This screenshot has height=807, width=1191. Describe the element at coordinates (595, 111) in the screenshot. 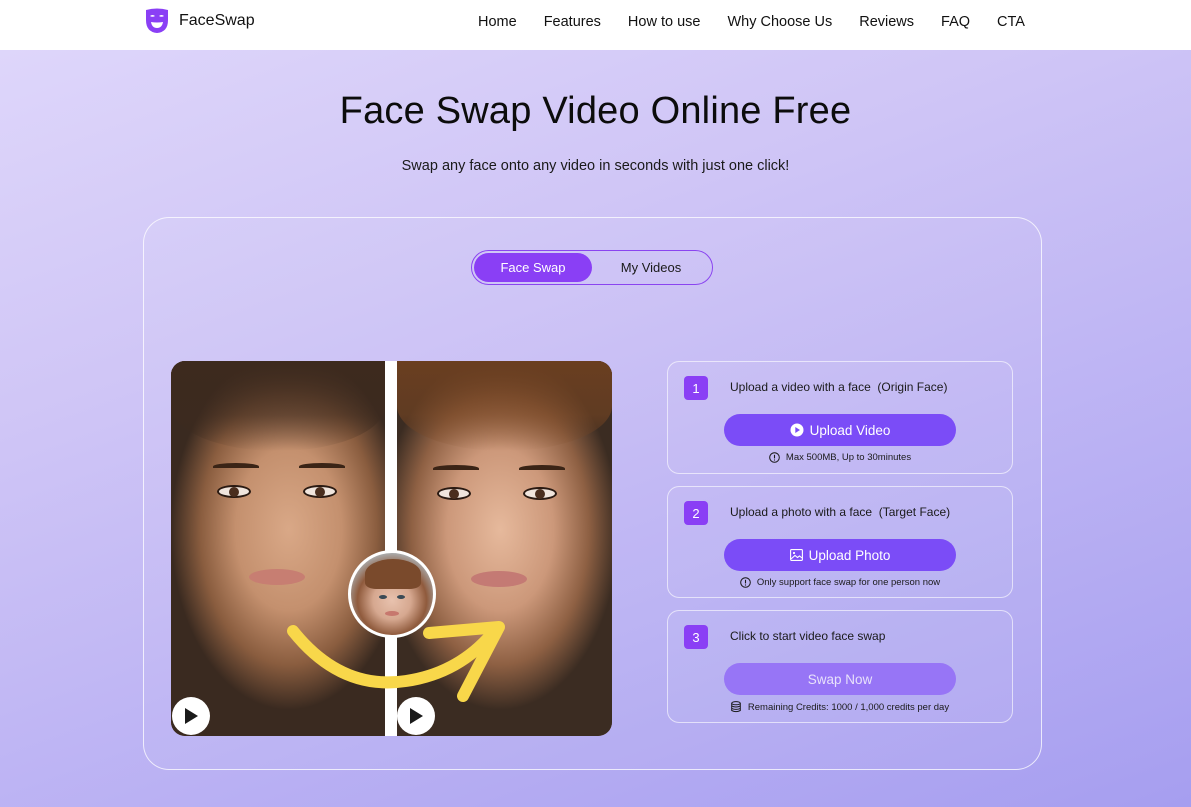

I see `page-title: Face Swap Video Online Free` at that location.